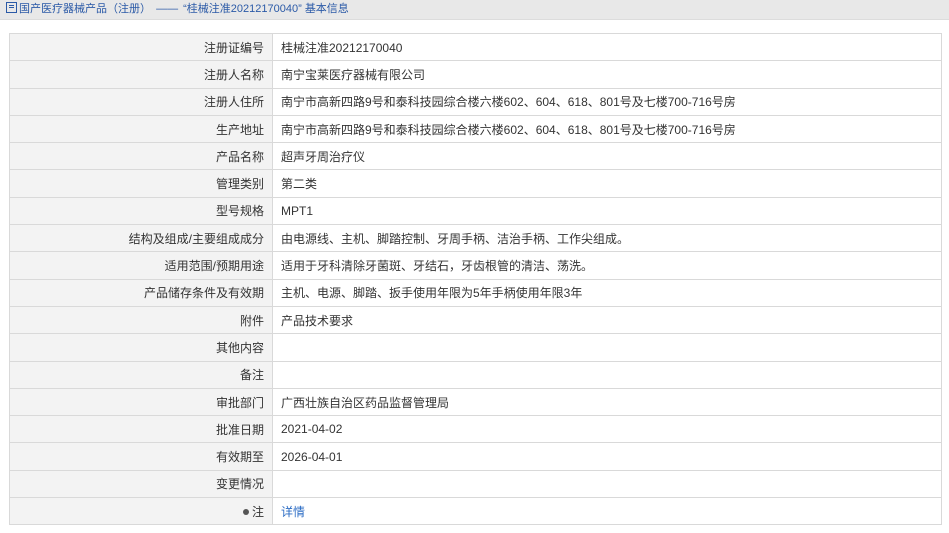  Describe the element at coordinates (141, 47) in the screenshot. I see `row-label: 注册证编号` at that location.